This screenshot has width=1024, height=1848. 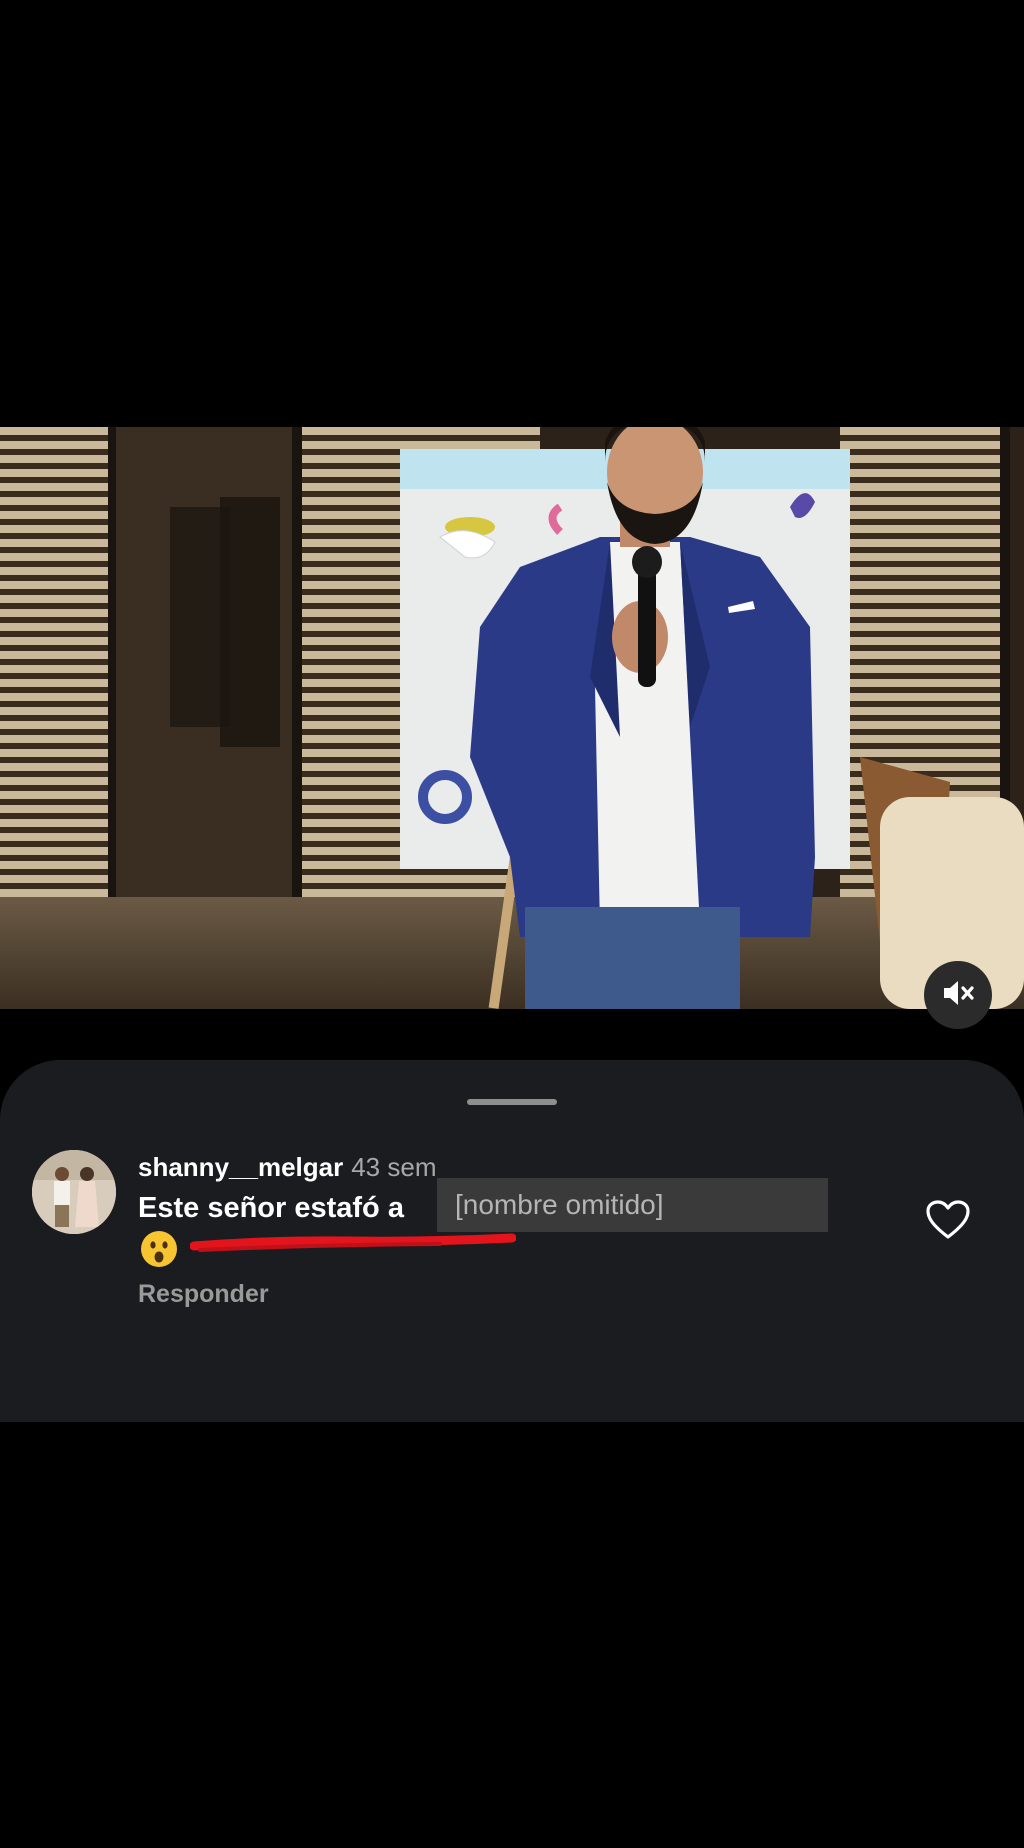 I want to click on mute-button, so click(x=958, y=995).